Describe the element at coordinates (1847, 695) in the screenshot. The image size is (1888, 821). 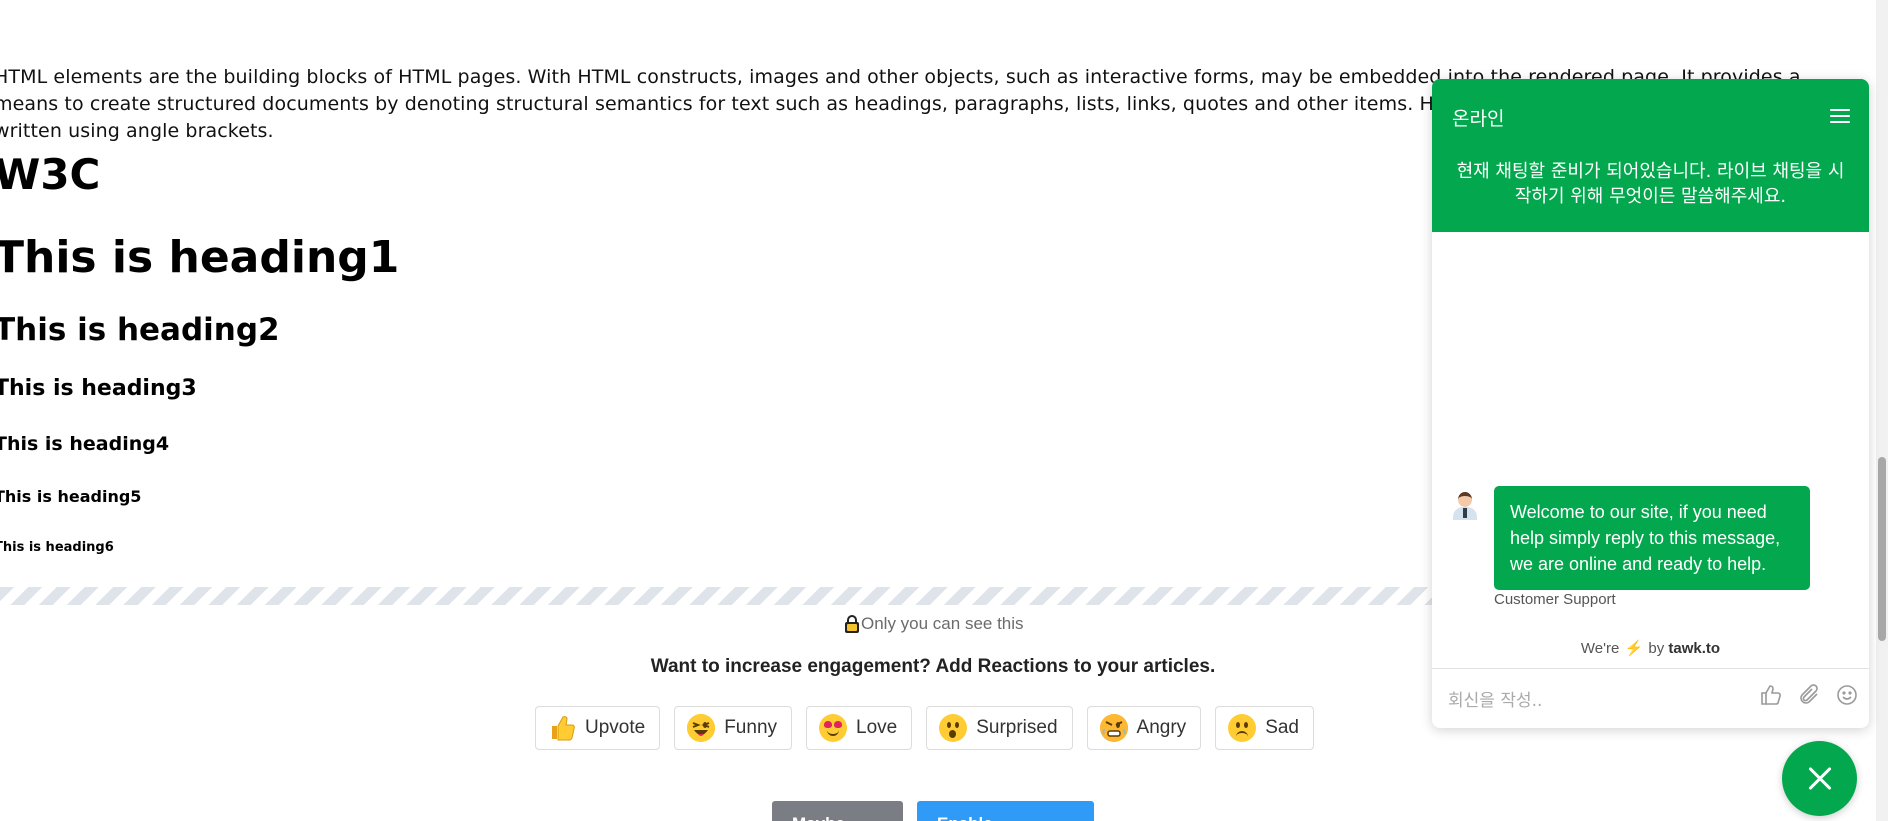
I see `emoji-icon` at that location.